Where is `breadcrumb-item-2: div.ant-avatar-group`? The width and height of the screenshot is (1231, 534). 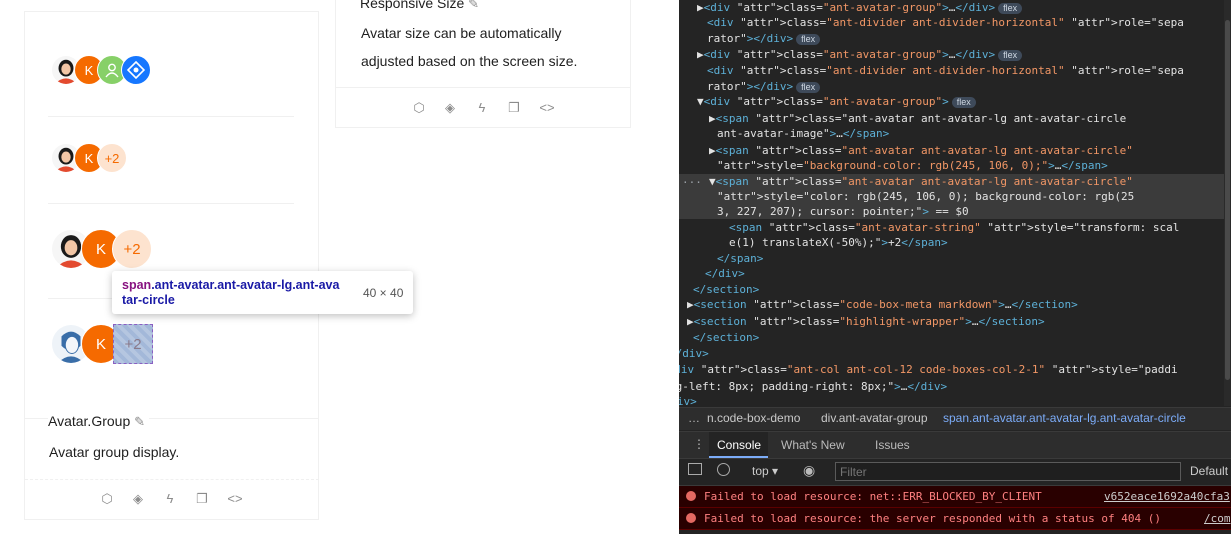
breadcrumb-item-2: div.ant-avatar-group is located at coordinates (874, 418).